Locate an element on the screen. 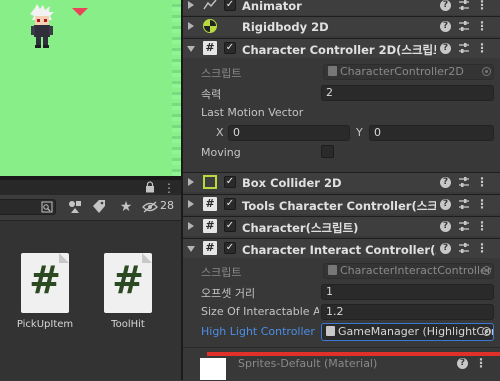  drag-insertion-indicator is located at coordinates (353, 354).